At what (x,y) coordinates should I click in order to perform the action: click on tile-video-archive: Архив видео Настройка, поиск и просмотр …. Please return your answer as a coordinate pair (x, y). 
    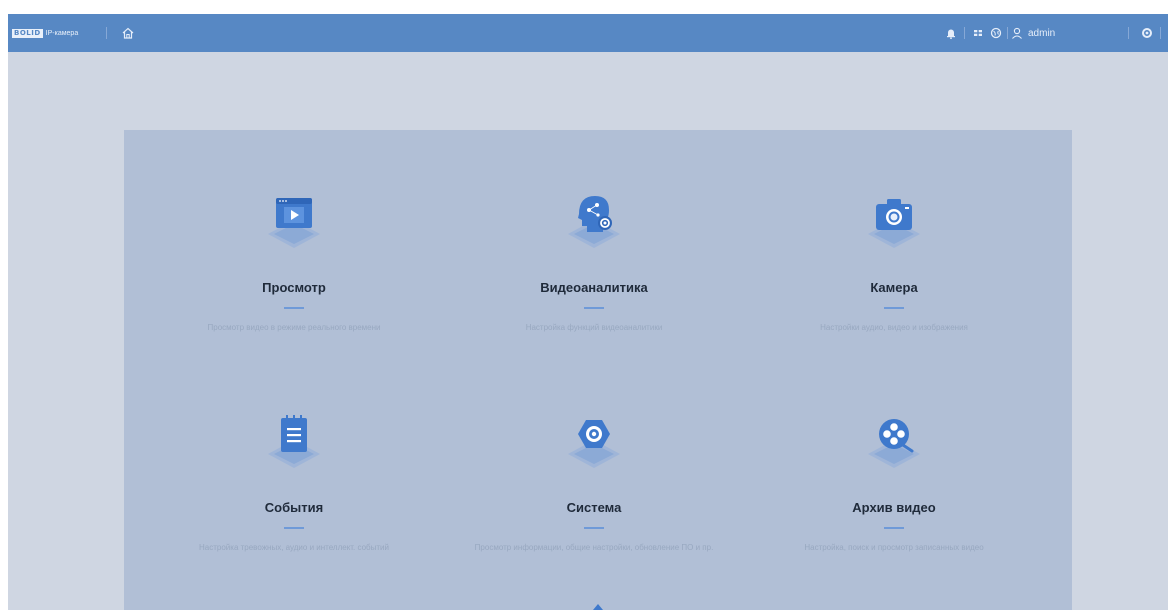
    Looking at the image, I should click on (894, 480).